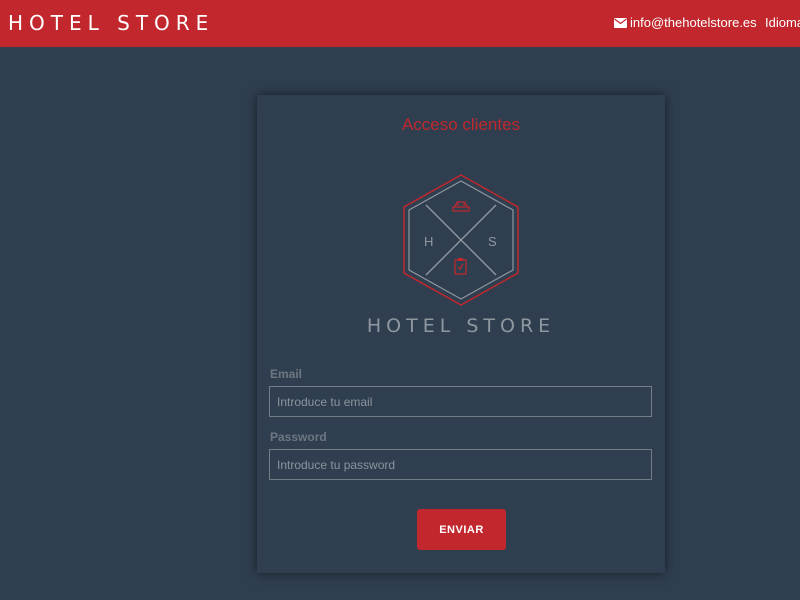  Describe the element at coordinates (461, 529) in the screenshot. I see `submit-button: ENVIAR` at that location.